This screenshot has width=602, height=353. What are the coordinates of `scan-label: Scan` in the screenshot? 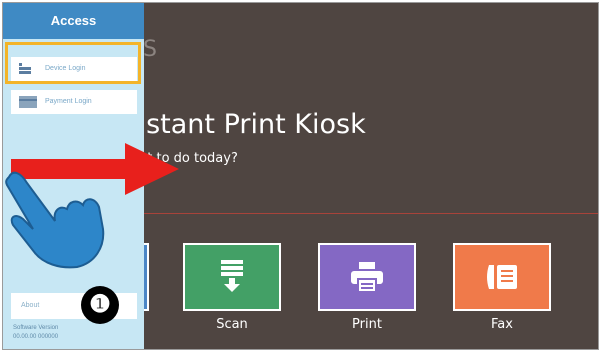 It's located at (232, 324).